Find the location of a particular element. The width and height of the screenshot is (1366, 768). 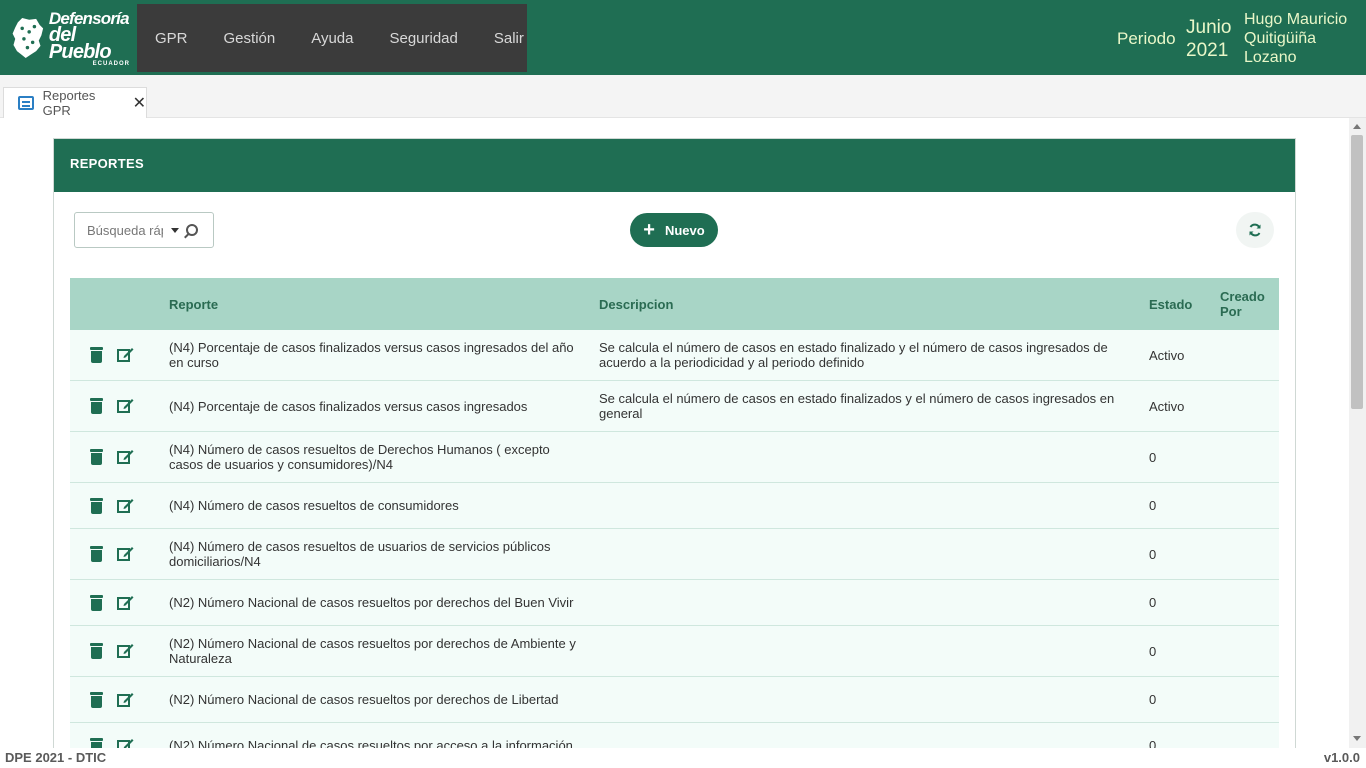

logo: Defensoría del Pueblo ECUADOR is located at coordinates (70, 38).